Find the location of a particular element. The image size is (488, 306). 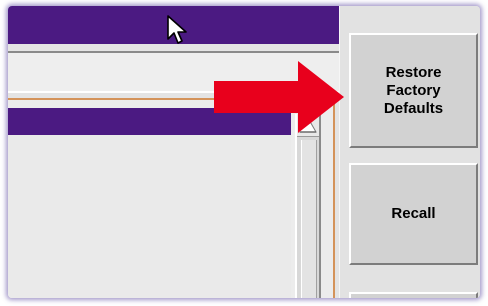

recall-button: Recall is located at coordinates (413, 214).